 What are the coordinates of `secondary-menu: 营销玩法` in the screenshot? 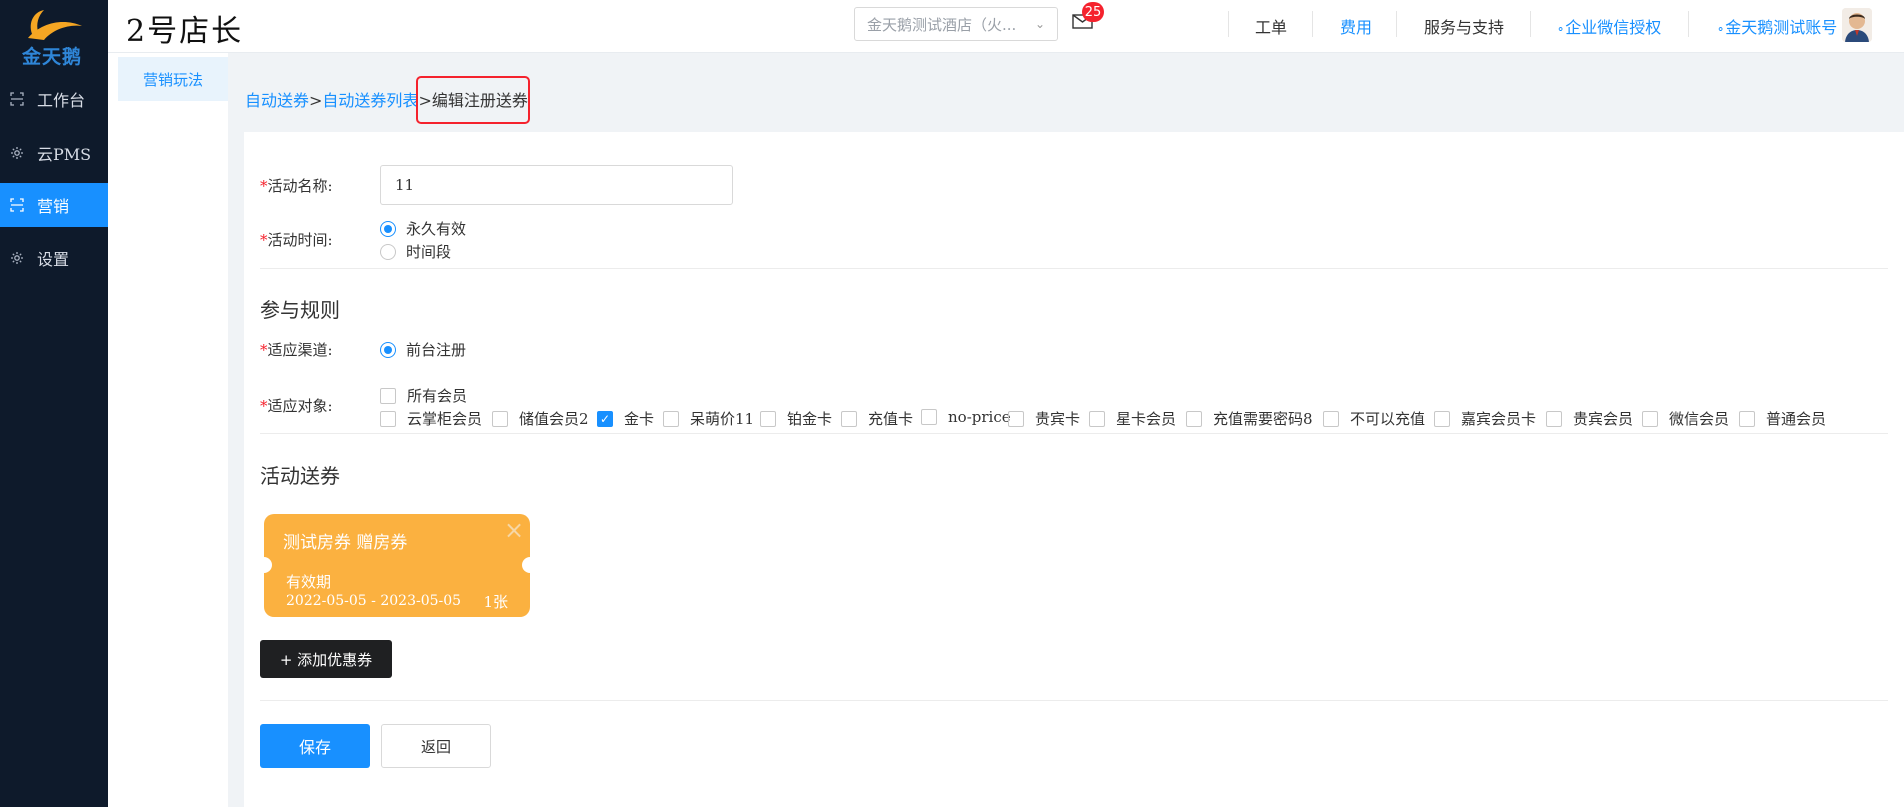 It's located at (168, 430).